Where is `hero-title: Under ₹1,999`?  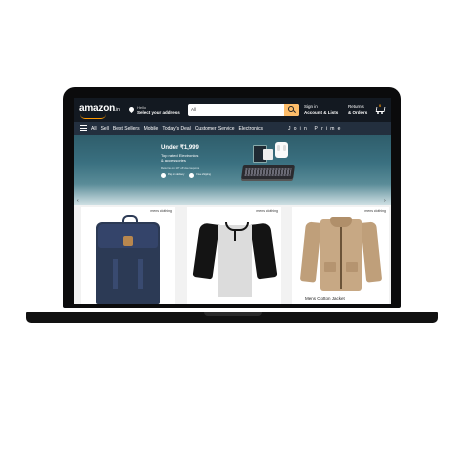
hero-title: Under ₹1,999 is located at coordinates (180, 148).